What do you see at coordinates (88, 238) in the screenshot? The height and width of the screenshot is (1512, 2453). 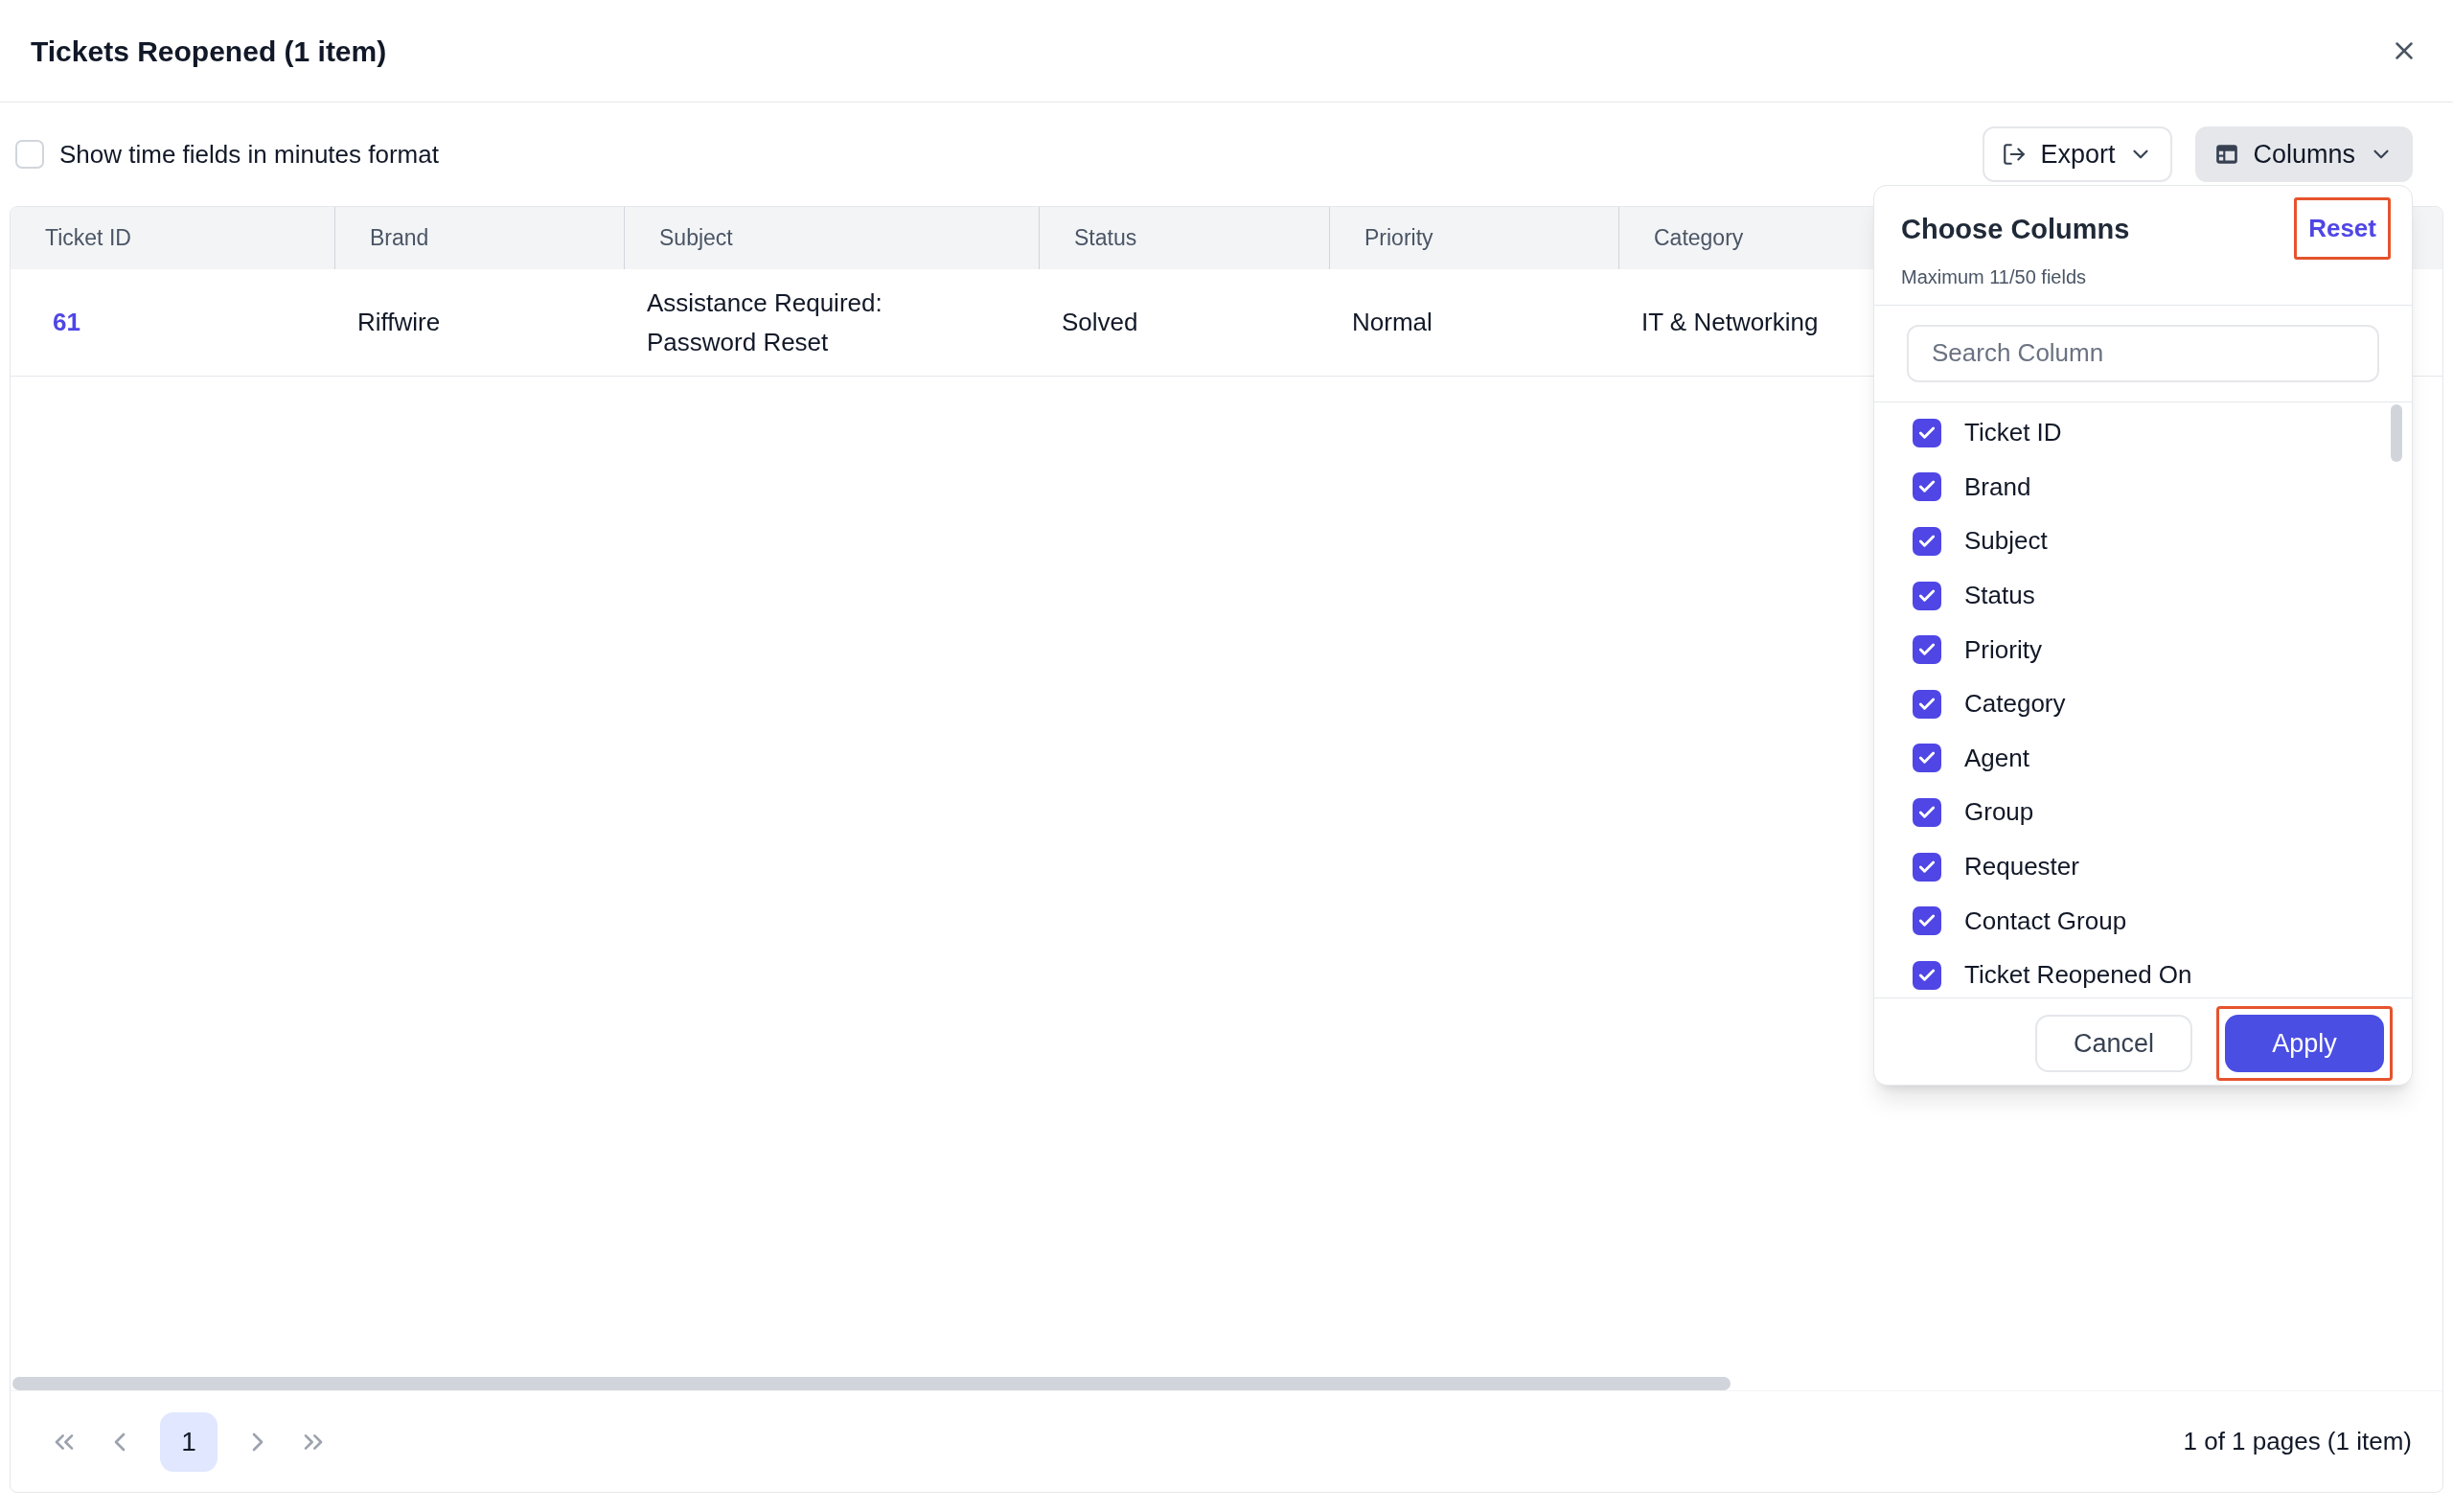 I see `column-header: Ticket ID` at bounding box center [88, 238].